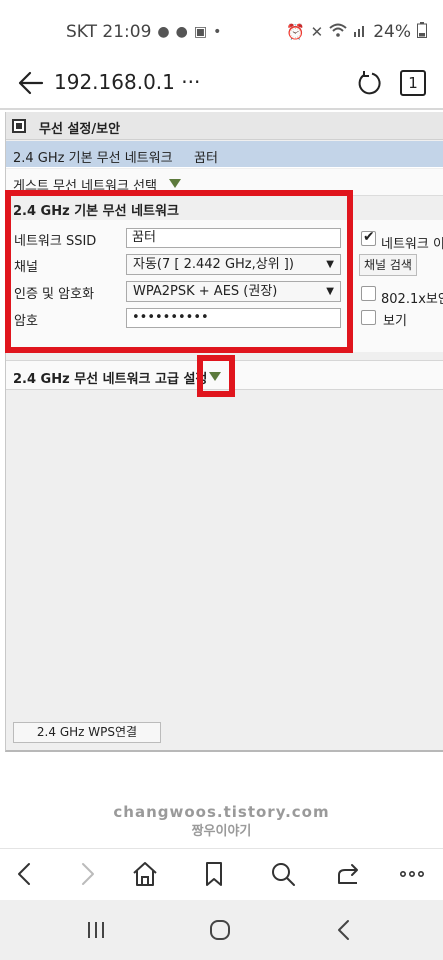  I want to click on section-header: 무선 설정/보안, so click(224, 126).